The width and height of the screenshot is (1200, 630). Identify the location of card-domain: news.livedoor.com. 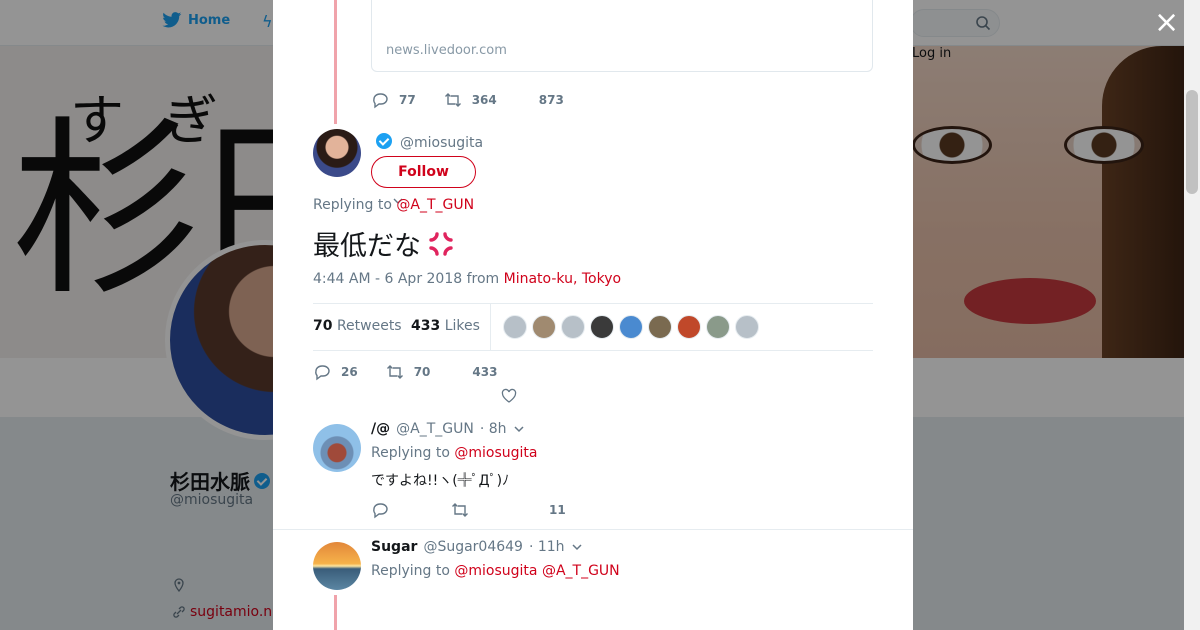
(446, 50).